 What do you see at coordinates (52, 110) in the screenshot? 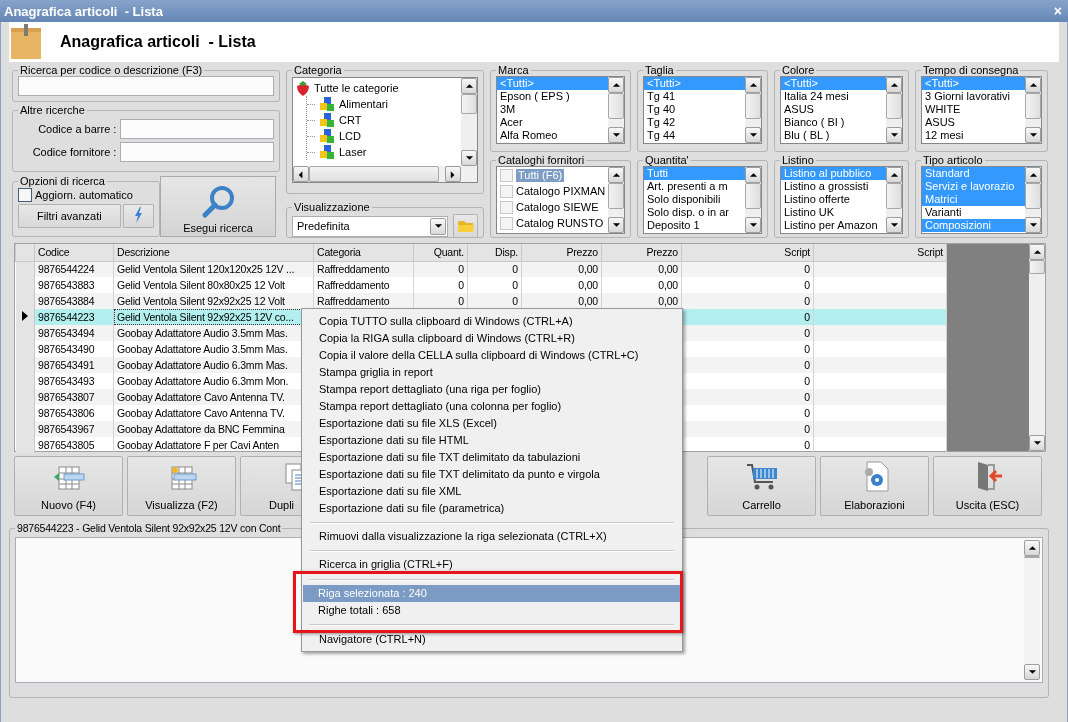
I see `group-title: Altre ricerche` at bounding box center [52, 110].